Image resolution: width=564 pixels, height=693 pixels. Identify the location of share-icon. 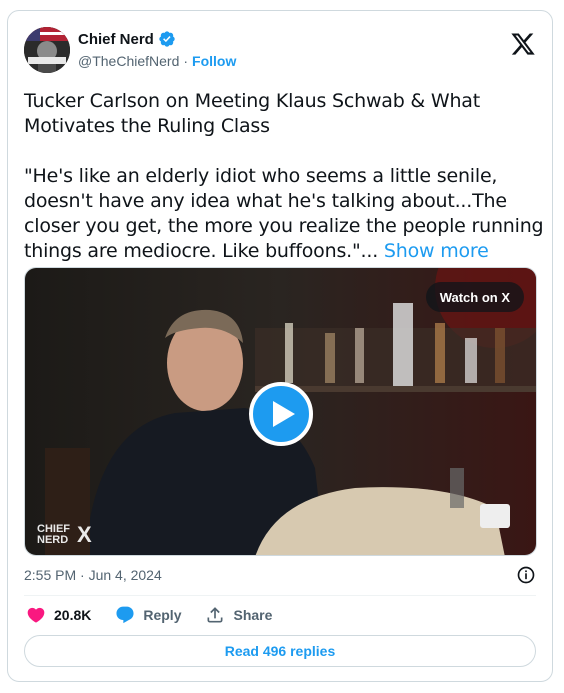
(215, 615).